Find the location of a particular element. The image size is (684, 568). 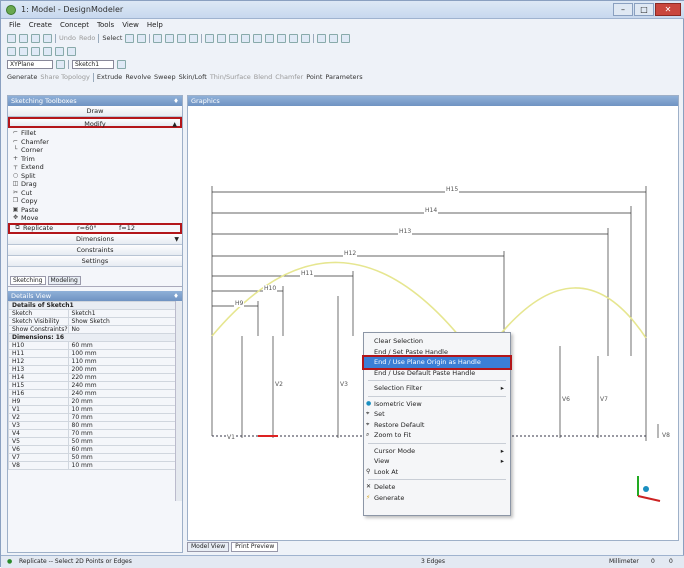

axis-icon is located at coordinates (322, 38).